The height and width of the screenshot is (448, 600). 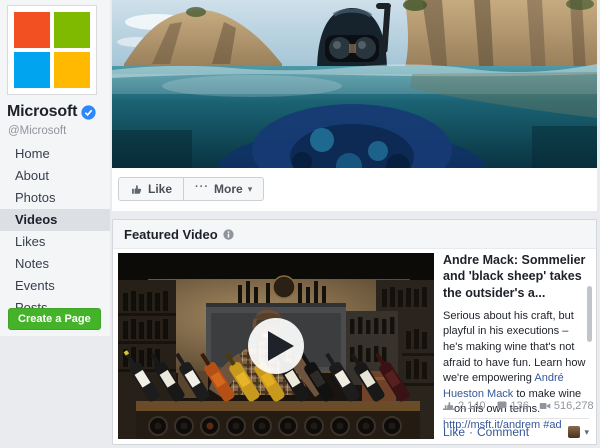 I want to click on play-button, so click(x=276, y=346).